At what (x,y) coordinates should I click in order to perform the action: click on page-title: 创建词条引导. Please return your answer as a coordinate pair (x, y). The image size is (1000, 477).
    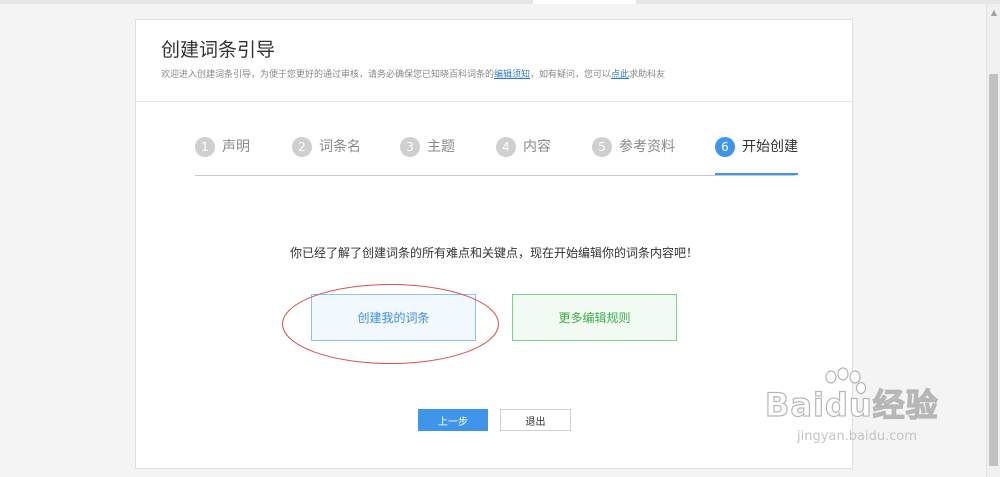
    Looking at the image, I should click on (218, 50).